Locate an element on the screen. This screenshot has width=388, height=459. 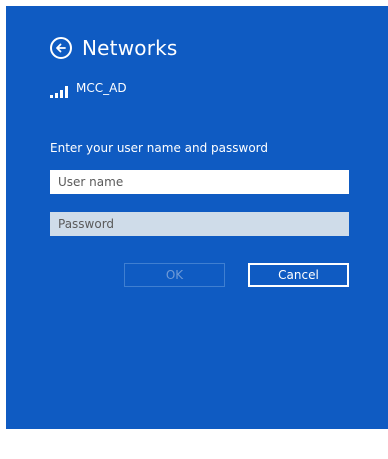
cancel-button: Cancel is located at coordinates (298, 275).